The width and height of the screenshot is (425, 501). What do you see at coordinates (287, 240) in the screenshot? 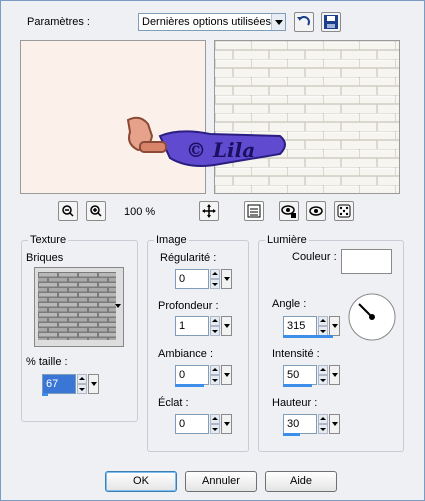
I see `light-title: Lumière` at bounding box center [287, 240].